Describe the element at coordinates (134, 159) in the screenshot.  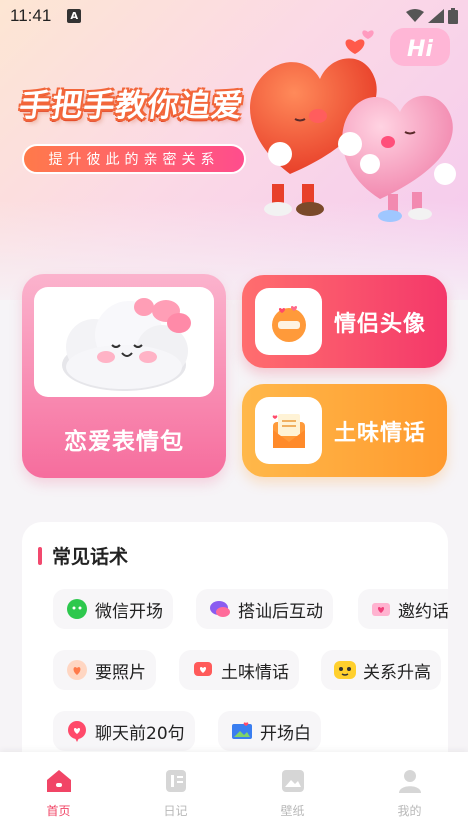
I see `hero-subtitle: 提升彼此的亲密关系` at that location.